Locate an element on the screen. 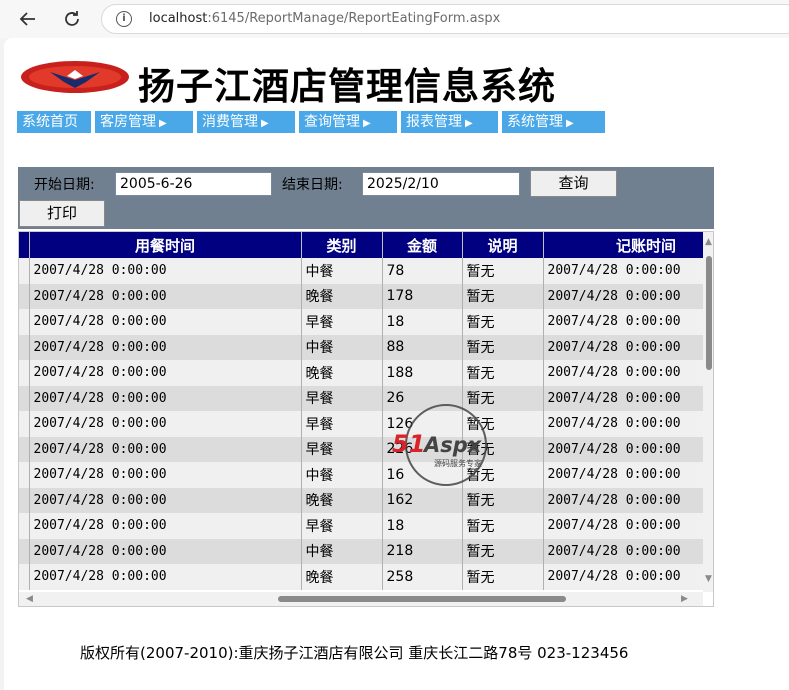 Image resolution: width=789 pixels, height=690 pixels. table-header-row: 用餐时间 类别 金额 说明 记账时间 is located at coordinates (361, 245).